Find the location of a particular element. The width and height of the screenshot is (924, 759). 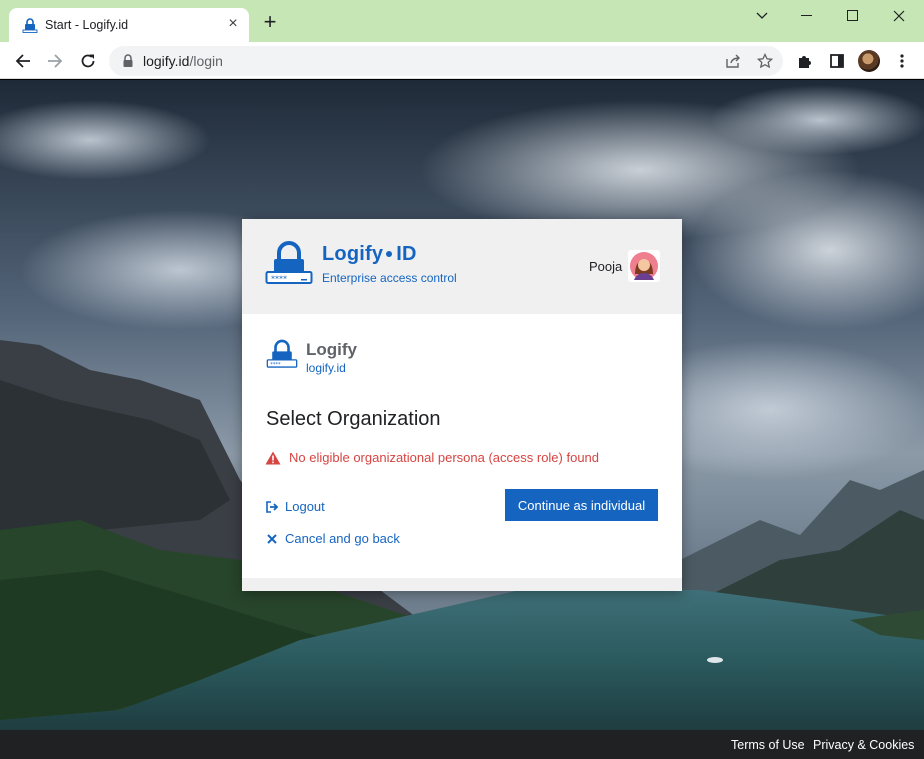

user-name: Pooja is located at coordinates (605, 266).